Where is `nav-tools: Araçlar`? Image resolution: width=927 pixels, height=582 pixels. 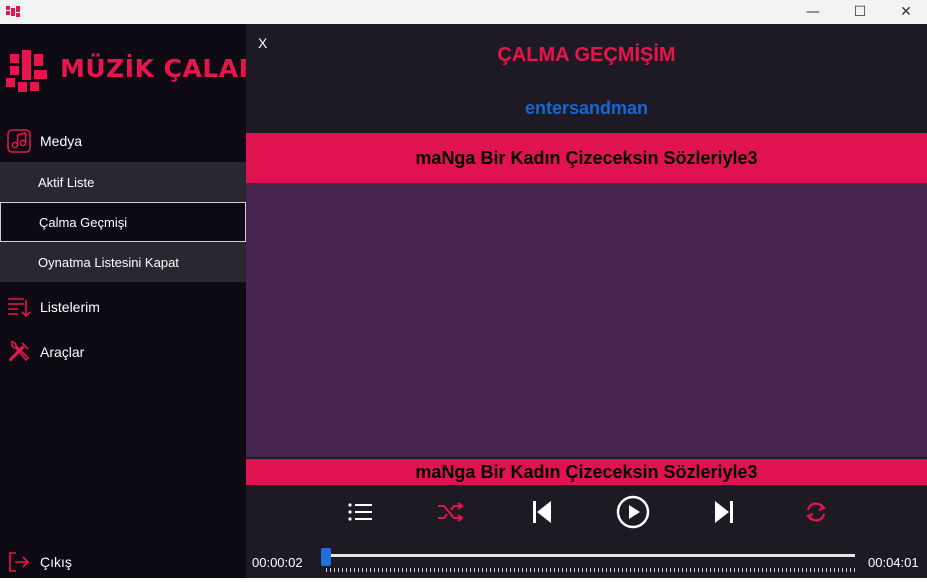 nav-tools: Araçlar is located at coordinates (123, 352).